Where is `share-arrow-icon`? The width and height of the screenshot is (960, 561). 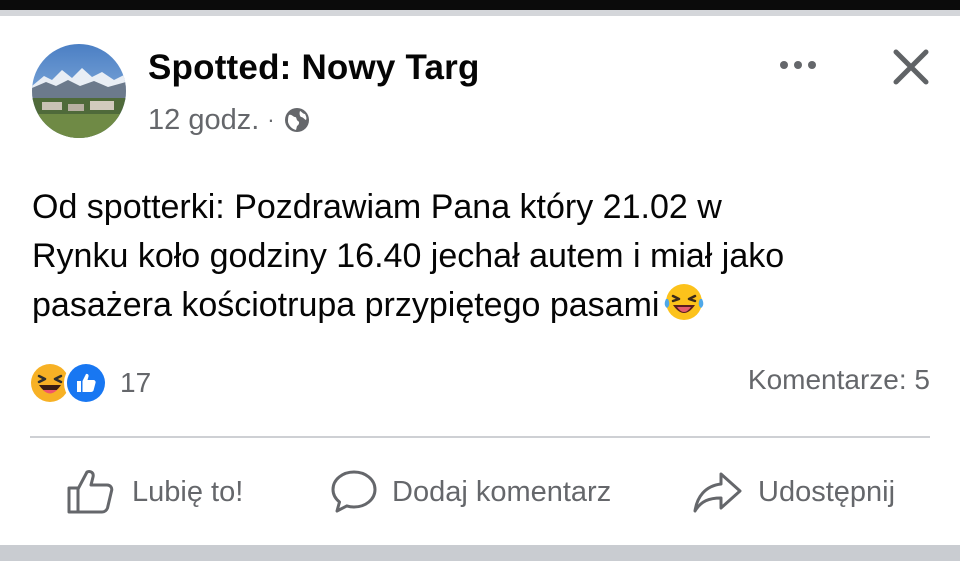
share-arrow-icon is located at coordinates (717, 492).